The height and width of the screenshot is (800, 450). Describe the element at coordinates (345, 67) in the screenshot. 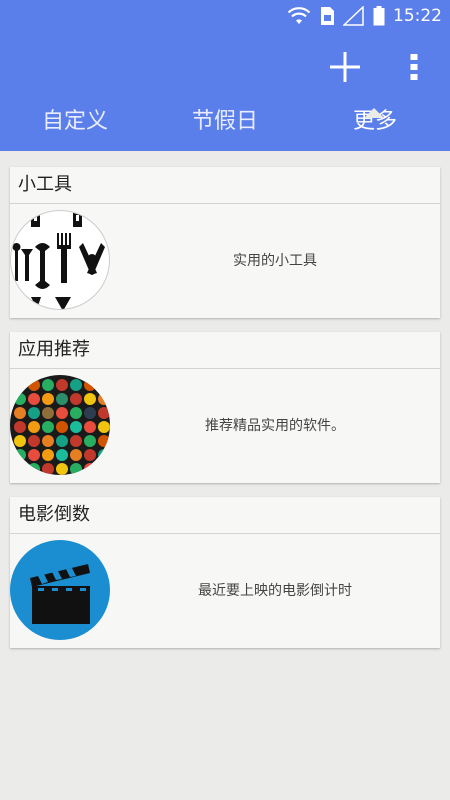

I see `plus-icon` at that location.